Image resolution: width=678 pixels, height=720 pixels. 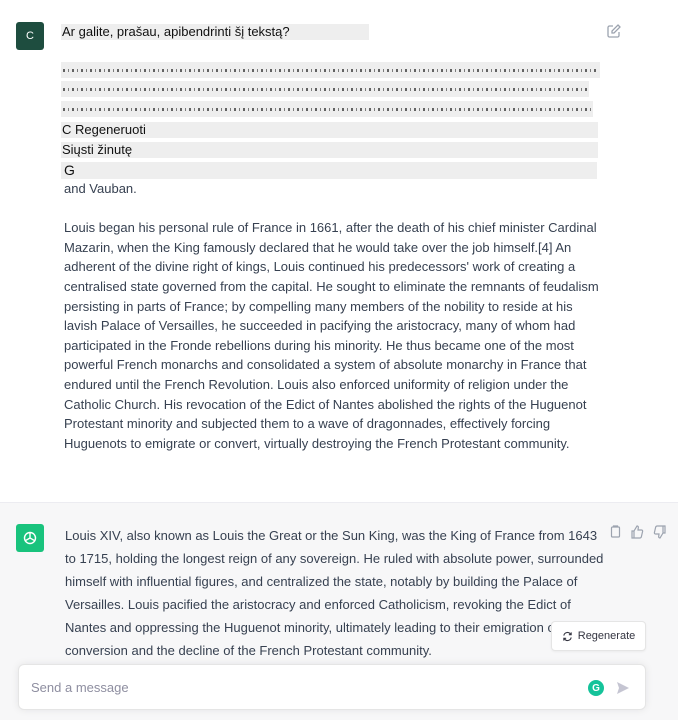 I want to click on grammarly-letter: G, so click(x=596, y=688).